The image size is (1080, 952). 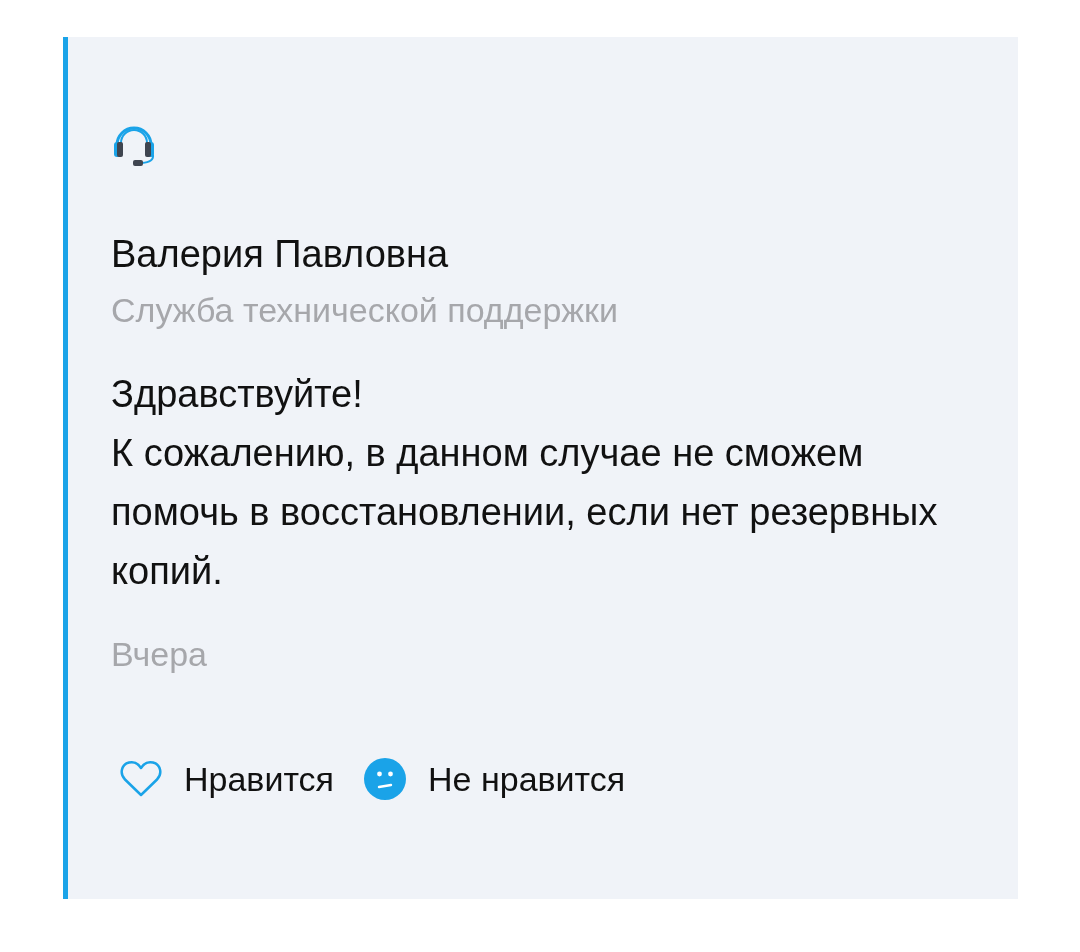 I want to click on heart-icon, so click(x=141, y=779).